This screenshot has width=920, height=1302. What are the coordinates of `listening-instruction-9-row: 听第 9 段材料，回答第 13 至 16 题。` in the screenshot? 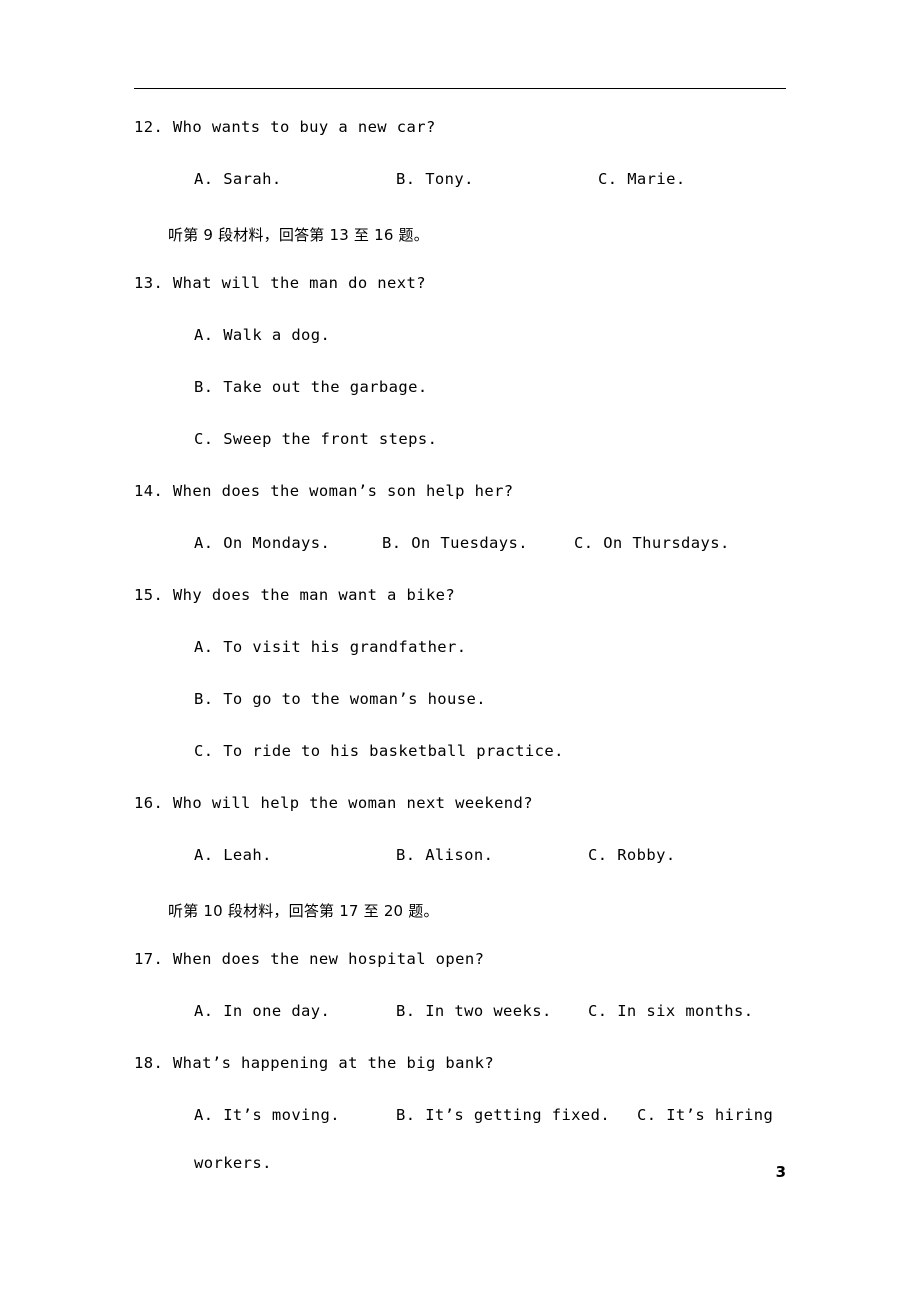 It's located at (474, 236).